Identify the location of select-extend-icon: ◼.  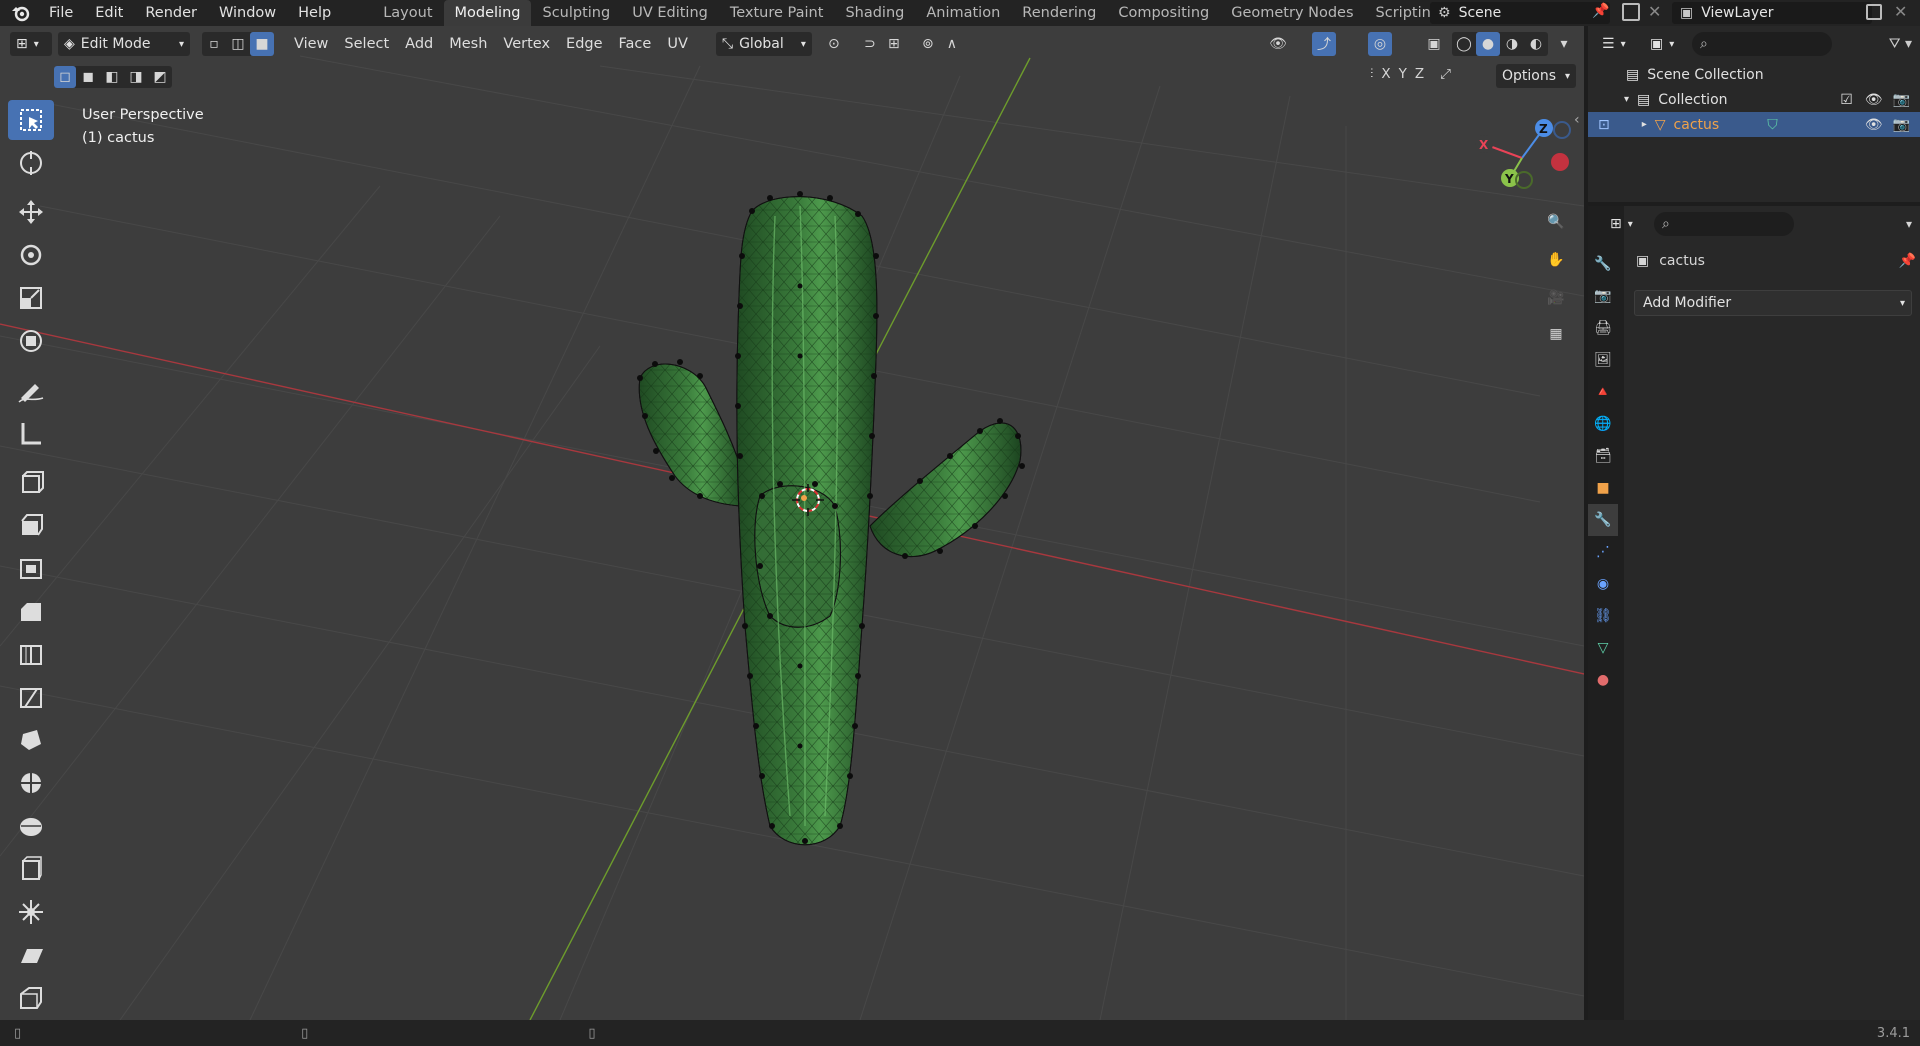
(88, 77).